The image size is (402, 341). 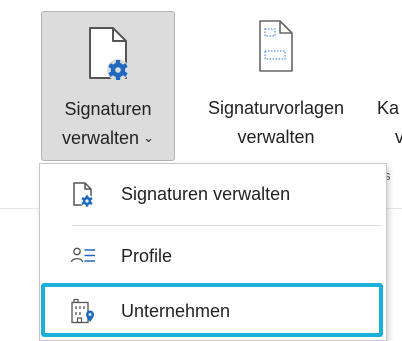 What do you see at coordinates (388, 108) in the screenshot?
I see `clipped-button-label-line1: Ka` at bounding box center [388, 108].